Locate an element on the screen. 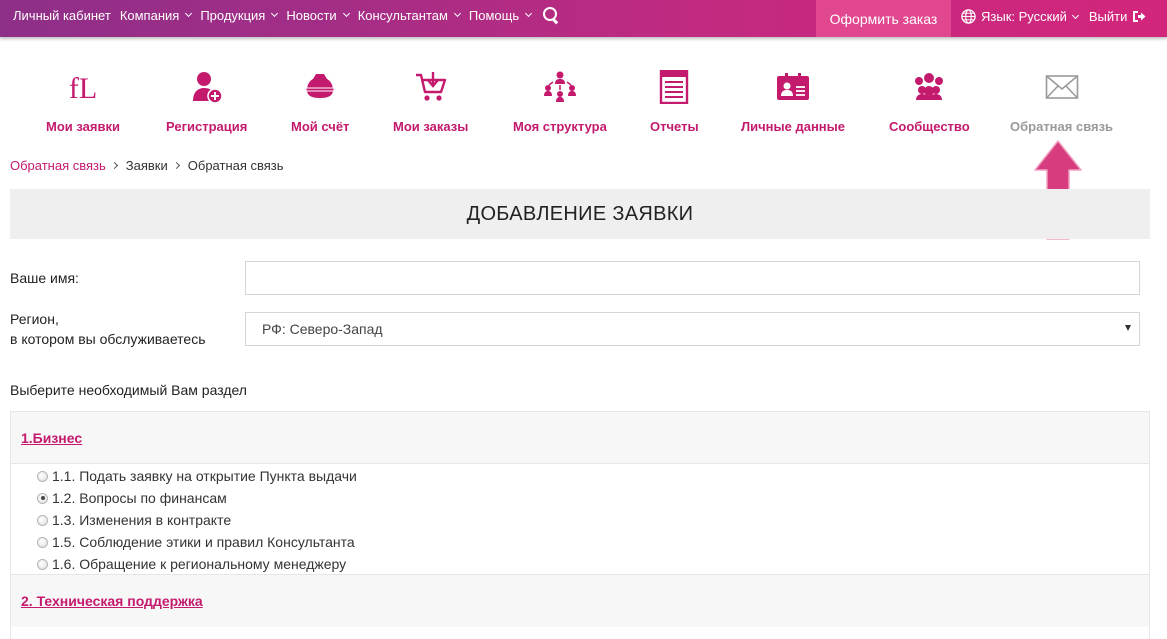 This screenshot has height=639, width=1167. topnav-news: Новости is located at coordinates (318, 15).